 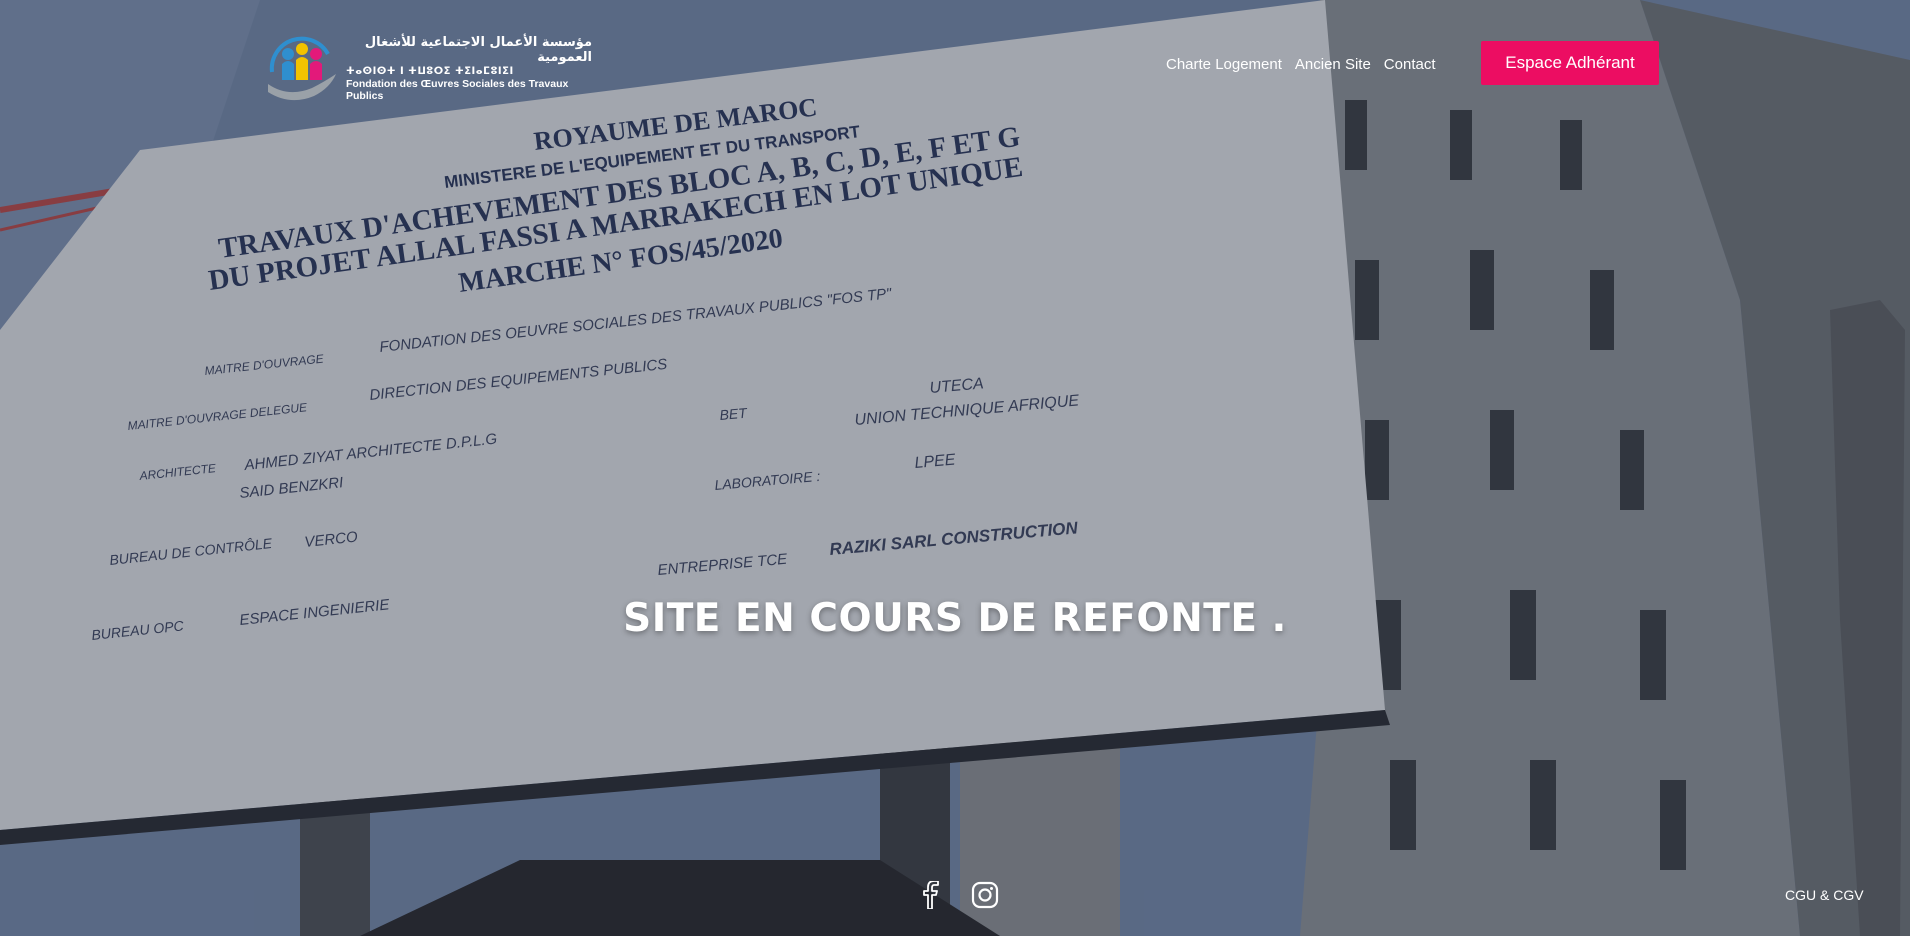 What do you see at coordinates (1824, 895) in the screenshot?
I see `cgu-cgv-link: CGU & CGV` at bounding box center [1824, 895].